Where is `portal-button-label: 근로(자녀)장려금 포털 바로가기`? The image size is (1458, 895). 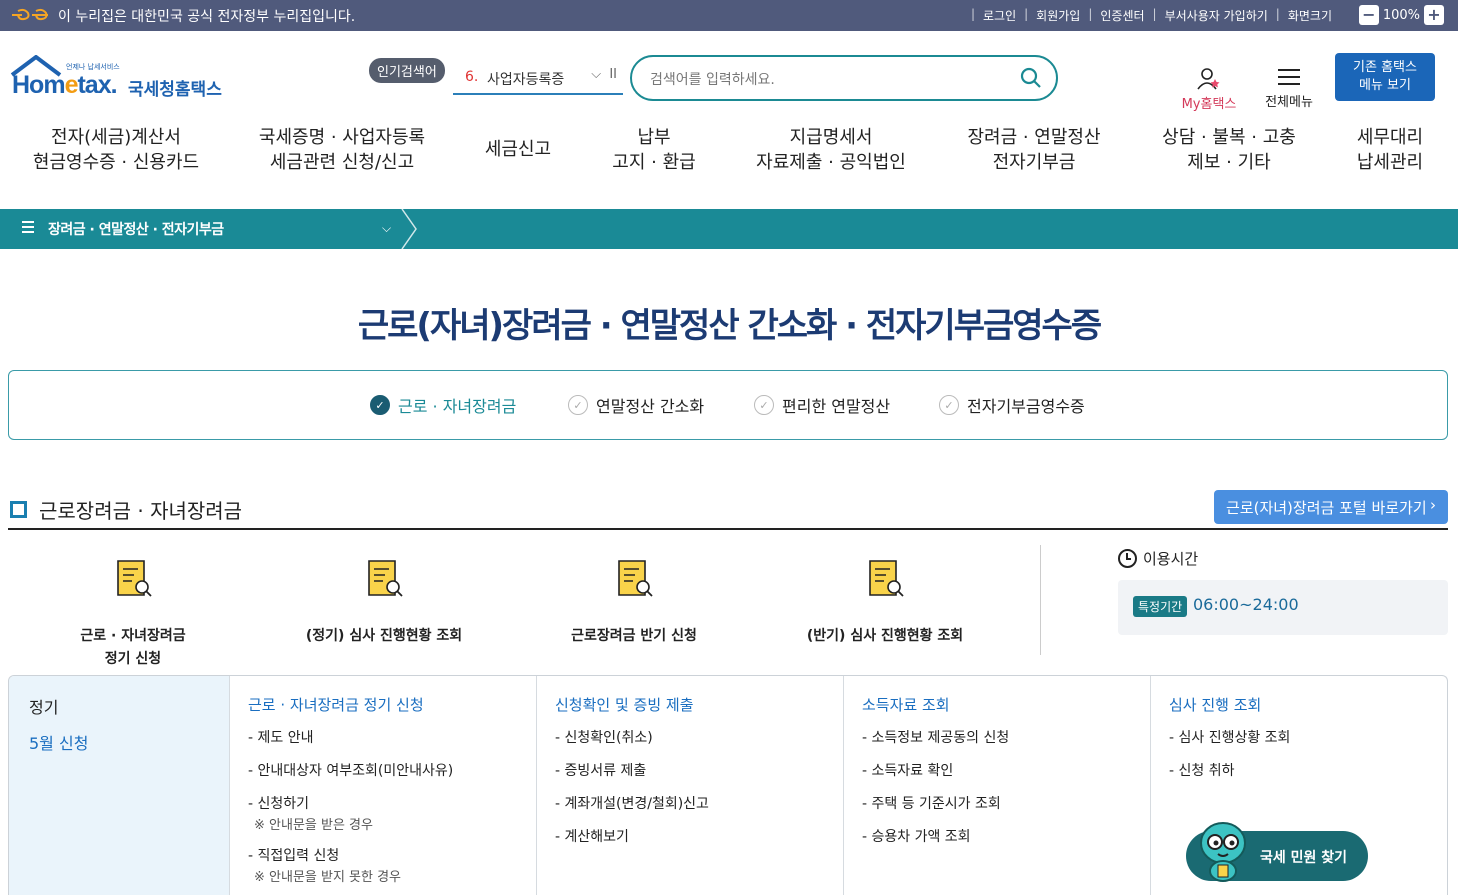
portal-button-label: 근로(자녀)장려금 포털 바로가기 is located at coordinates (1326, 508).